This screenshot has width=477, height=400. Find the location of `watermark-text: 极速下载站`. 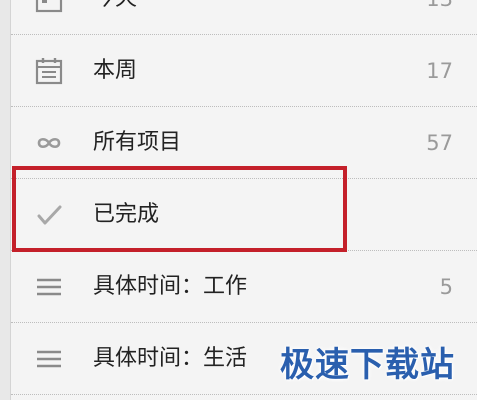

watermark-text: 极速下载站 is located at coordinates (367, 365).